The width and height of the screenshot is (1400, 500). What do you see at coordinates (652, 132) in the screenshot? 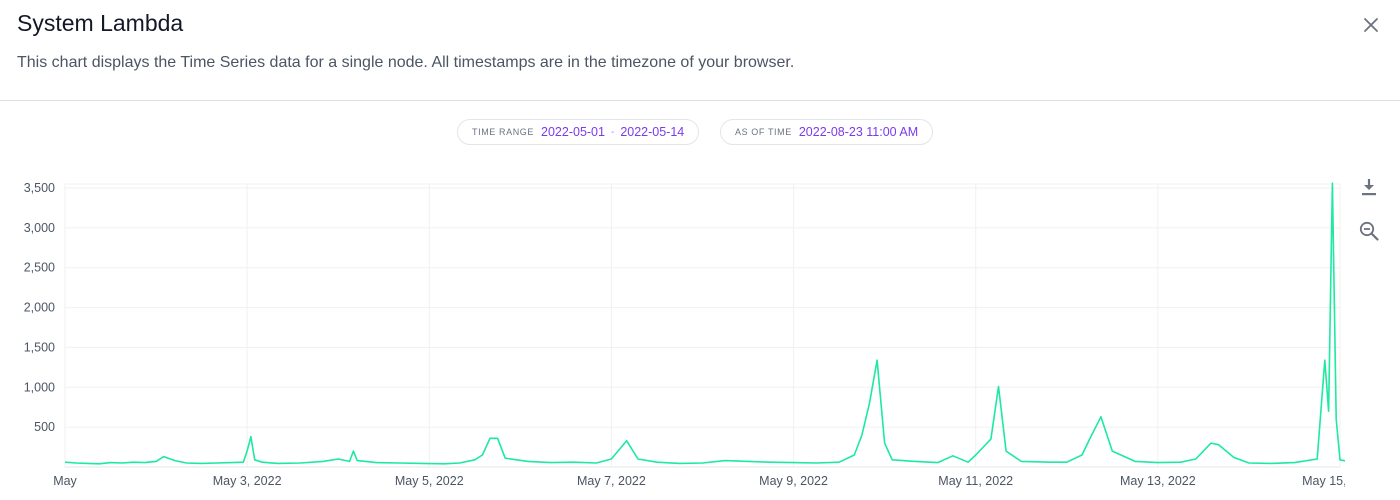
I see `time-range-end: 2022-05-14` at bounding box center [652, 132].